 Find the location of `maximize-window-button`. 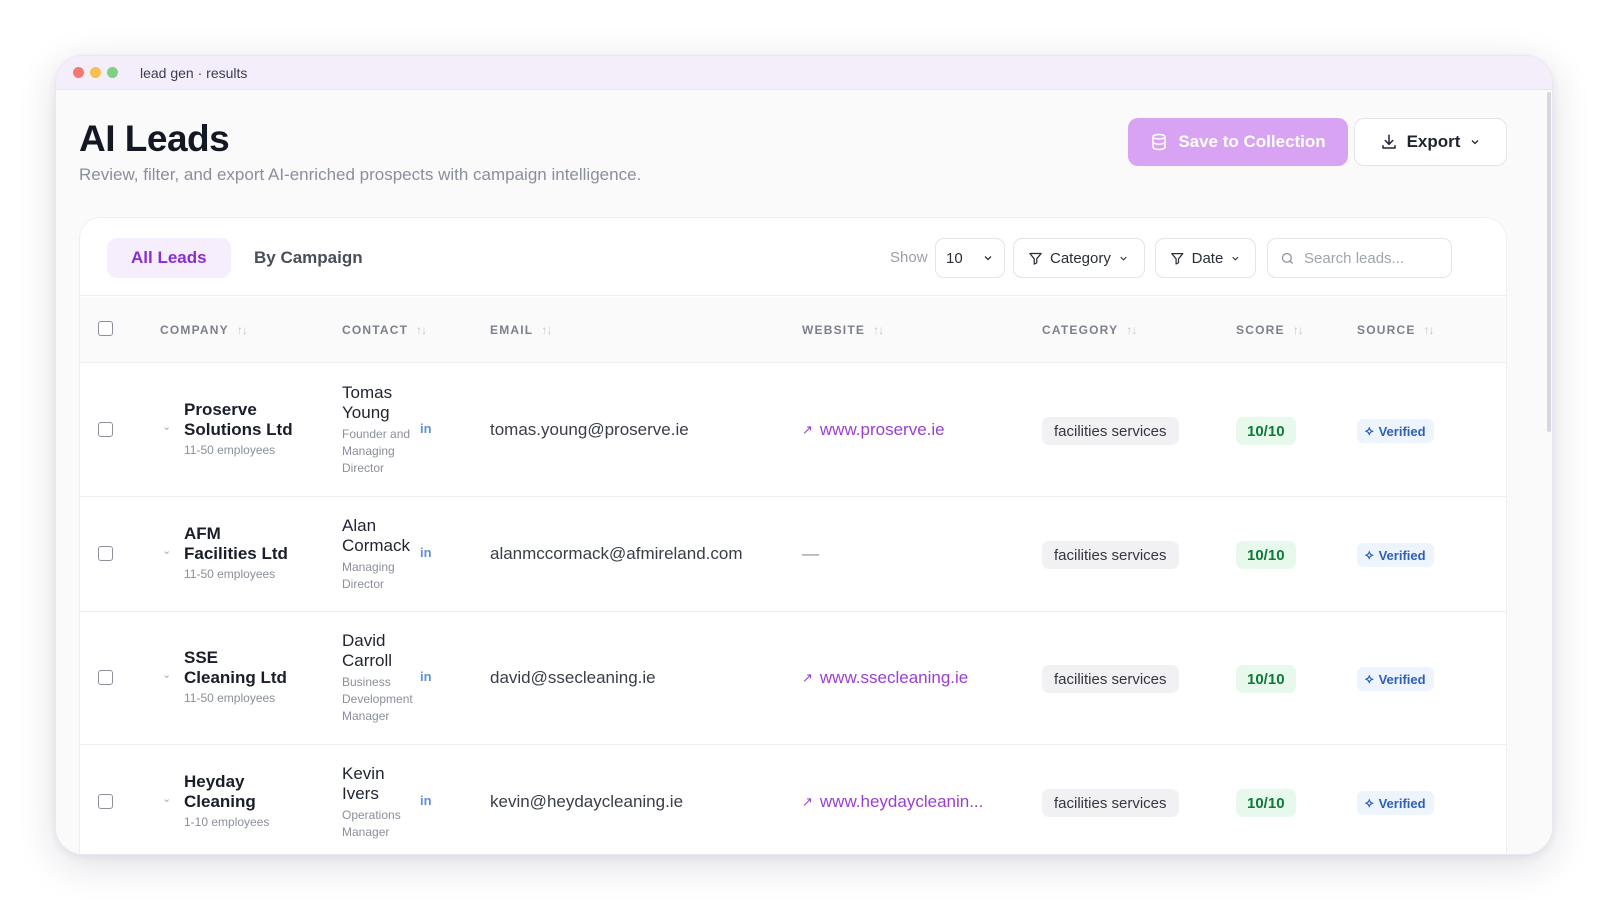

maximize-window-button is located at coordinates (112, 72).